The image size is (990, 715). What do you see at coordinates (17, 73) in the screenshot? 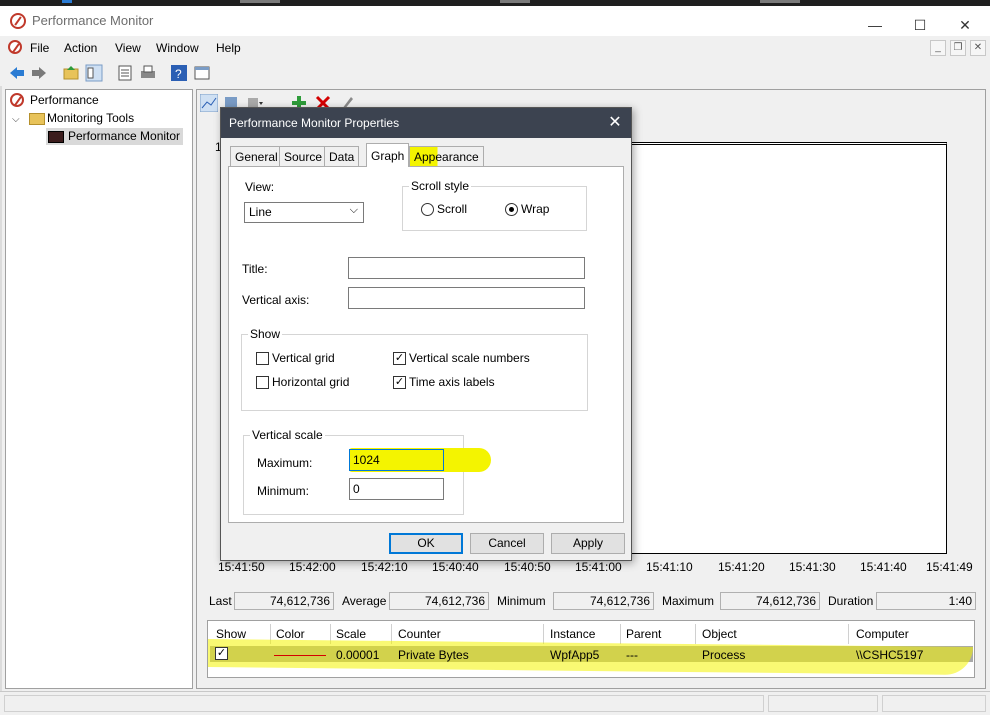
I see `back-arrow-icon` at bounding box center [17, 73].